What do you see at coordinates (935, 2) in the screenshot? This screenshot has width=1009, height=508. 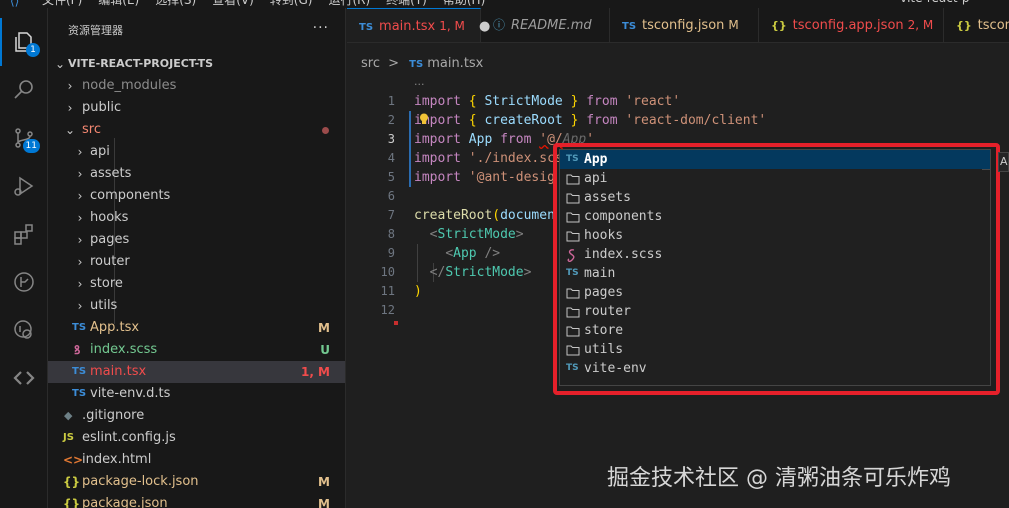 I see `command-center: vite-react-p` at bounding box center [935, 2].